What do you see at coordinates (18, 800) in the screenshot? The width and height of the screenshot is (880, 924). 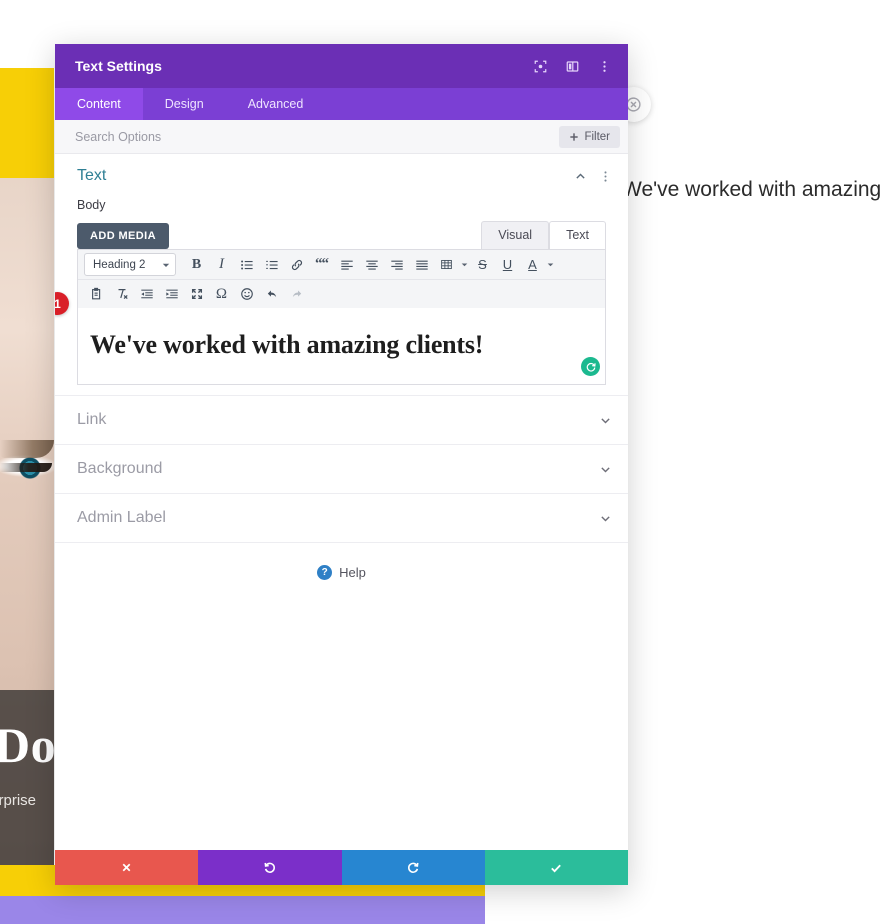 I see `bg-hero-subtext: terprise` at bounding box center [18, 800].